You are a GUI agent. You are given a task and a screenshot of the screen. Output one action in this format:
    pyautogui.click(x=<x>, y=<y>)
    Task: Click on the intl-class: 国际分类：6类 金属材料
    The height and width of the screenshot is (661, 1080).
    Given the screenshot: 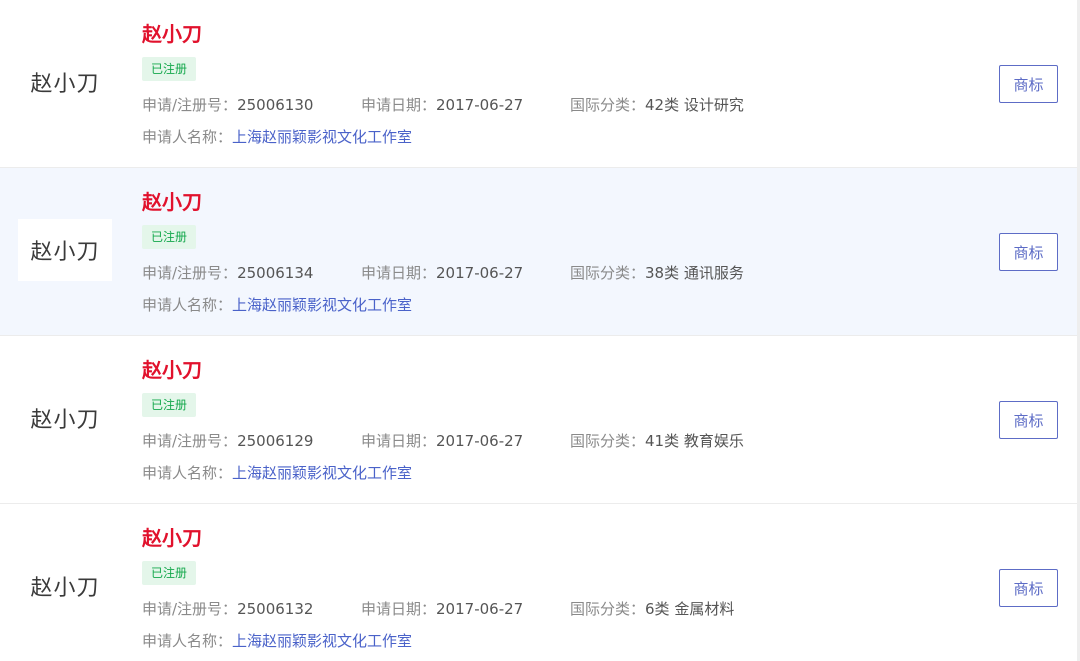 What is the action you would take?
    pyautogui.click(x=652, y=609)
    